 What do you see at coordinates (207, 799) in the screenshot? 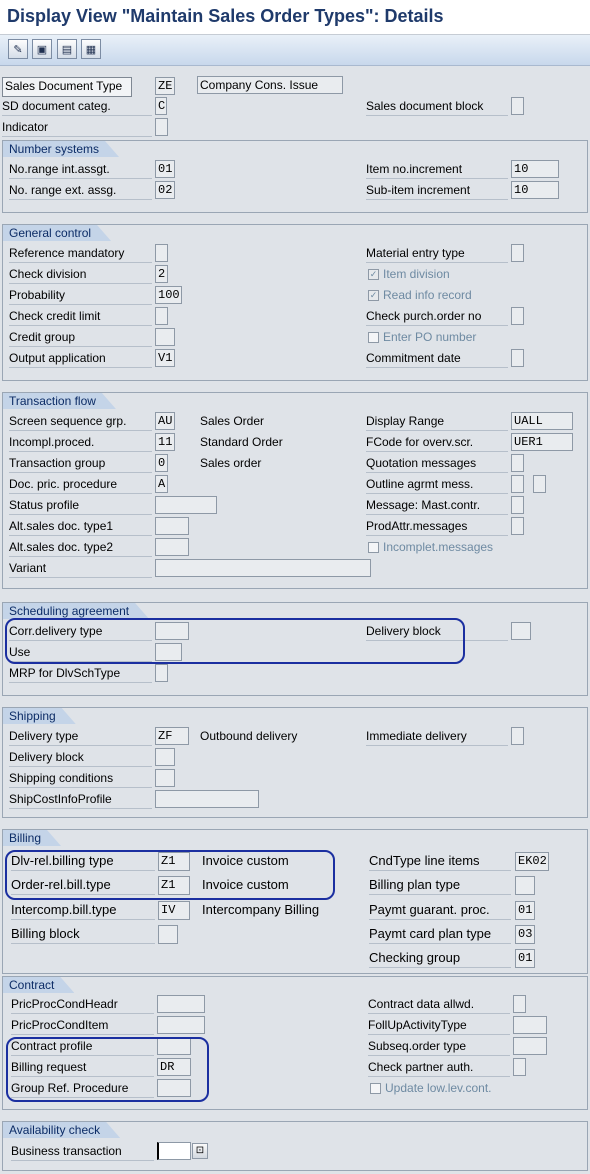
I see `ship-cost-info-profile-field` at bounding box center [207, 799].